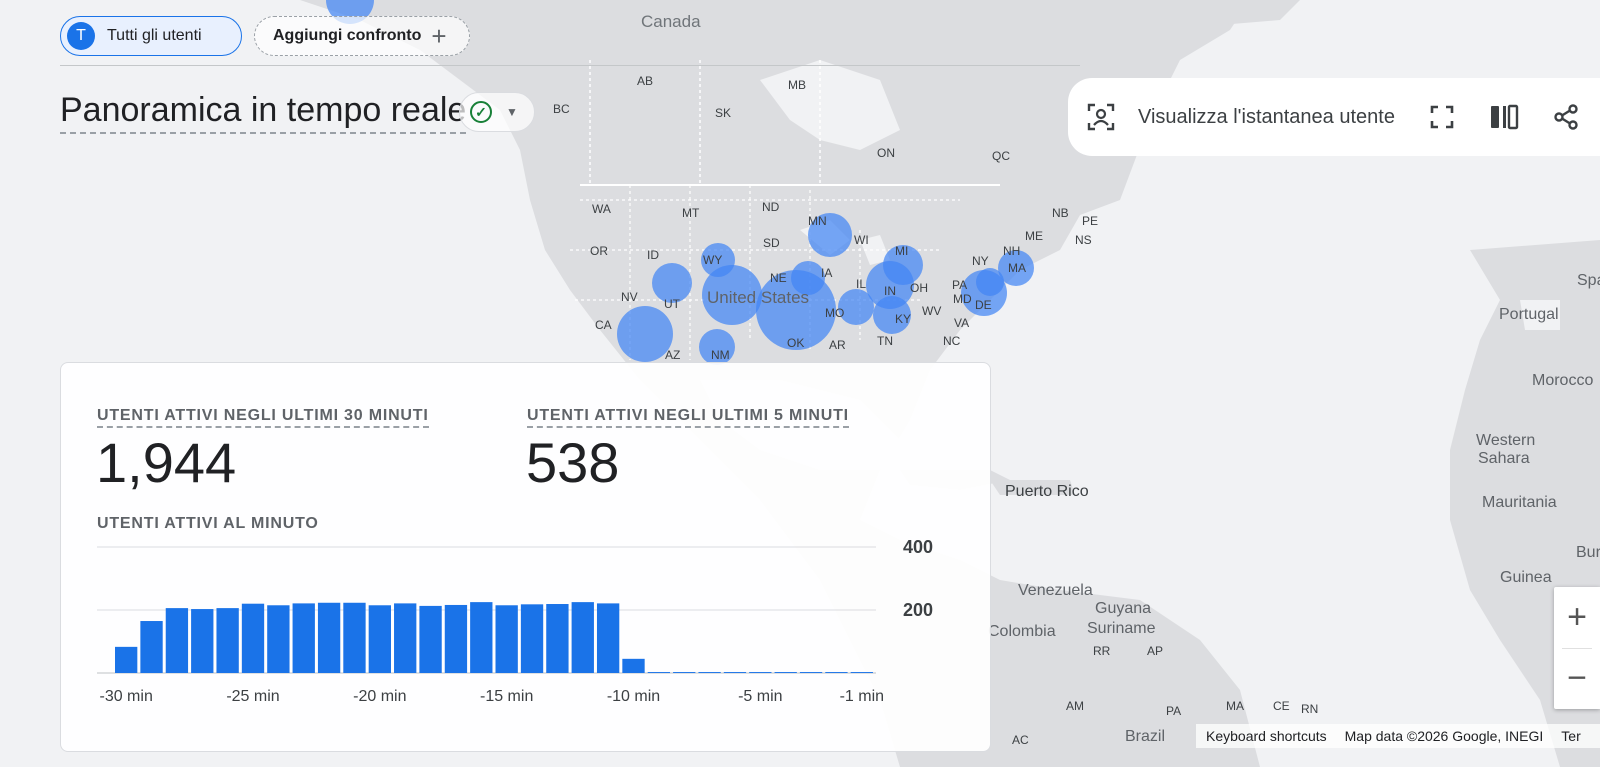  What do you see at coordinates (1020, 740) in the screenshot?
I see `map-label-ac: AC` at bounding box center [1020, 740].